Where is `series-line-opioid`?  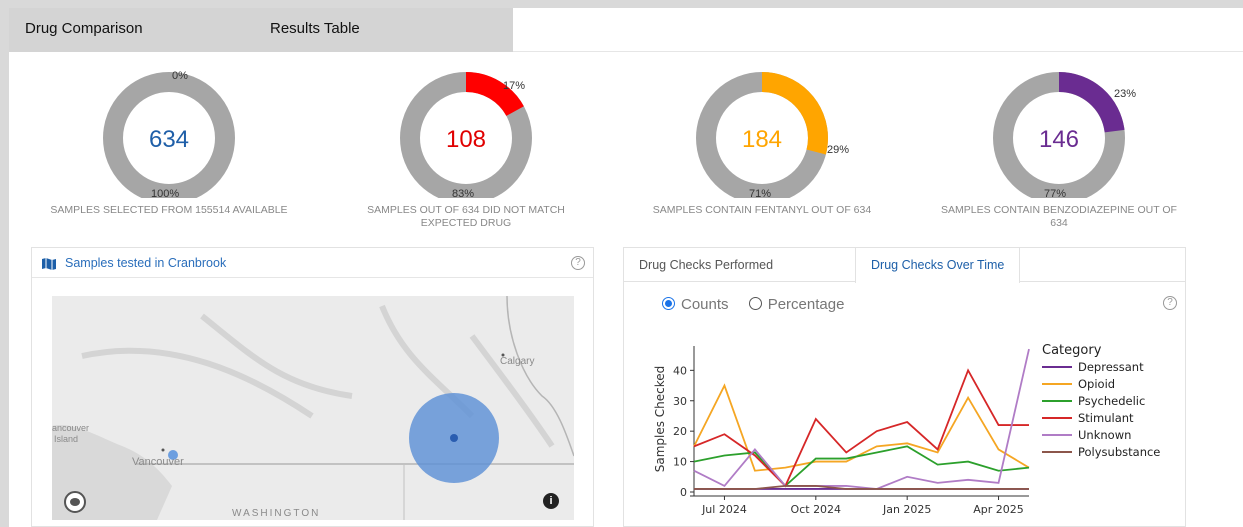
series-line-opioid is located at coordinates (861, 427).